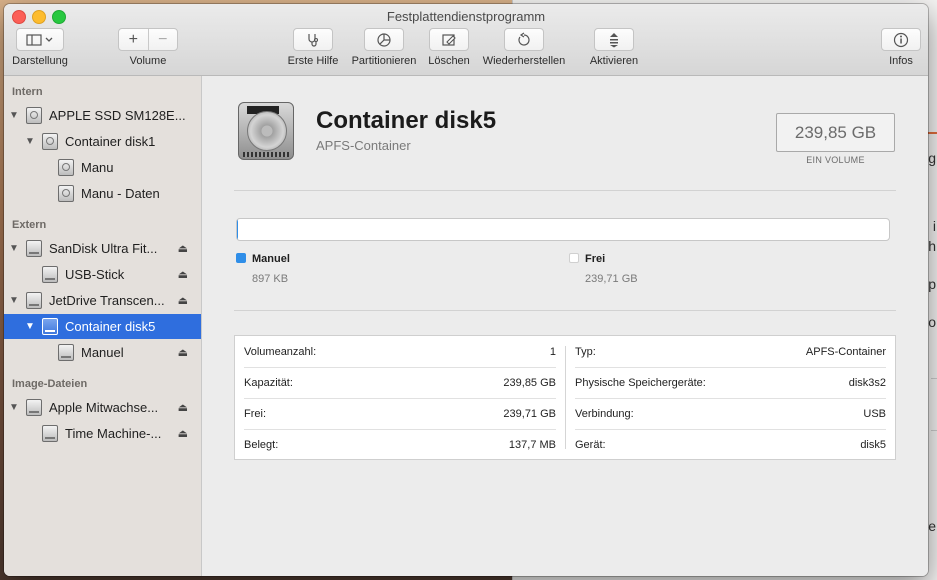 Image resolution: width=937 pixels, height=580 pixels. What do you see at coordinates (270, 279) in the screenshot?
I see `legend-value-used: 897 KB` at bounding box center [270, 279].